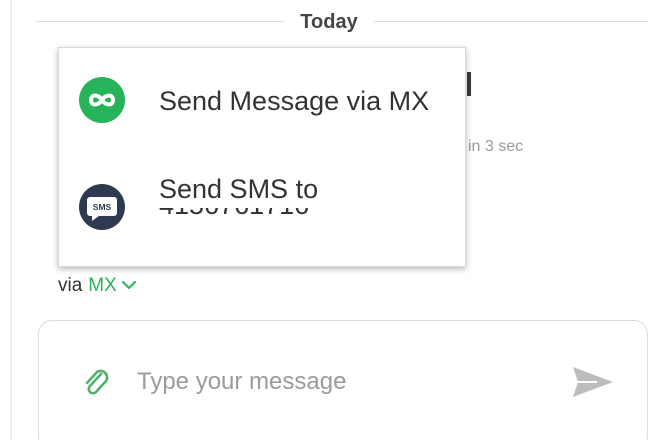 Image resolution: width=655 pixels, height=440 pixels. I want to click on menu-item-send-sms: SMS Send SMS to 4156761716, so click(262, 216).